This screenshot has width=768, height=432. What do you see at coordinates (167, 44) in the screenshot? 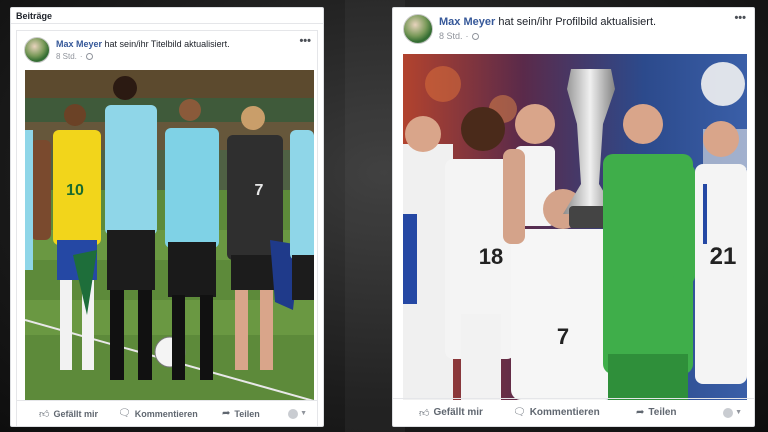
I see `post-action-text: hat sein/ihr Titelbild aktualisiert.` at bounding box center [167, 44].